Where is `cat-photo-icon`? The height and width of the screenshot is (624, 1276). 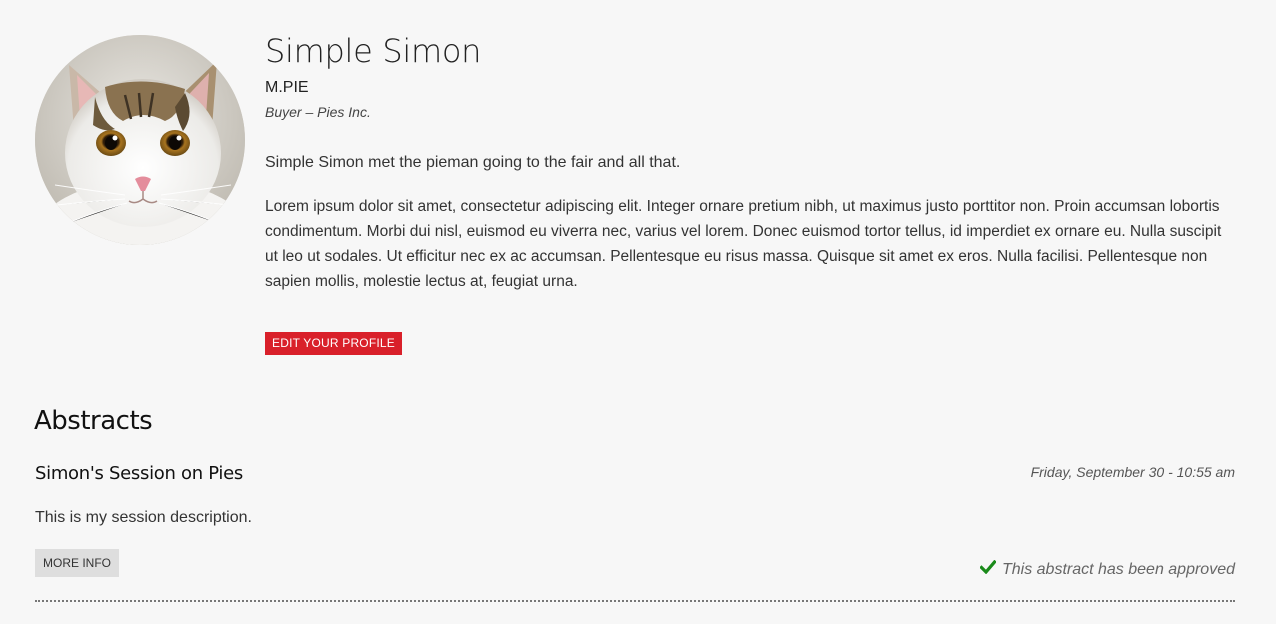 cat-photo-icon is located at coordinates (140, 140).